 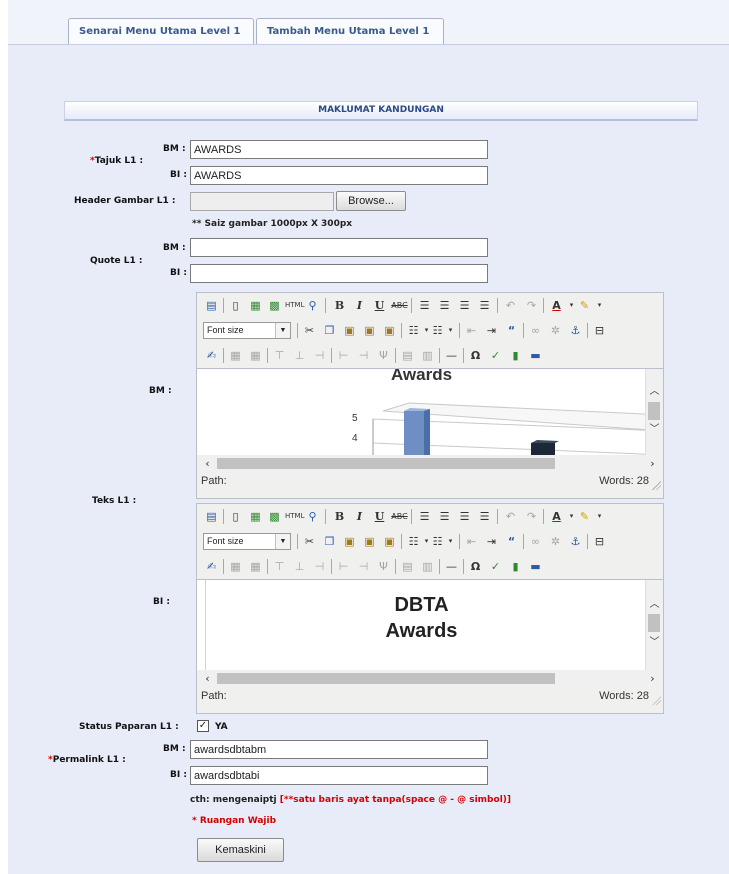 What do you see at coordinates (339, 305) in the screenshot?
I see `bold-icon: B` at bounding box center [339, 305].